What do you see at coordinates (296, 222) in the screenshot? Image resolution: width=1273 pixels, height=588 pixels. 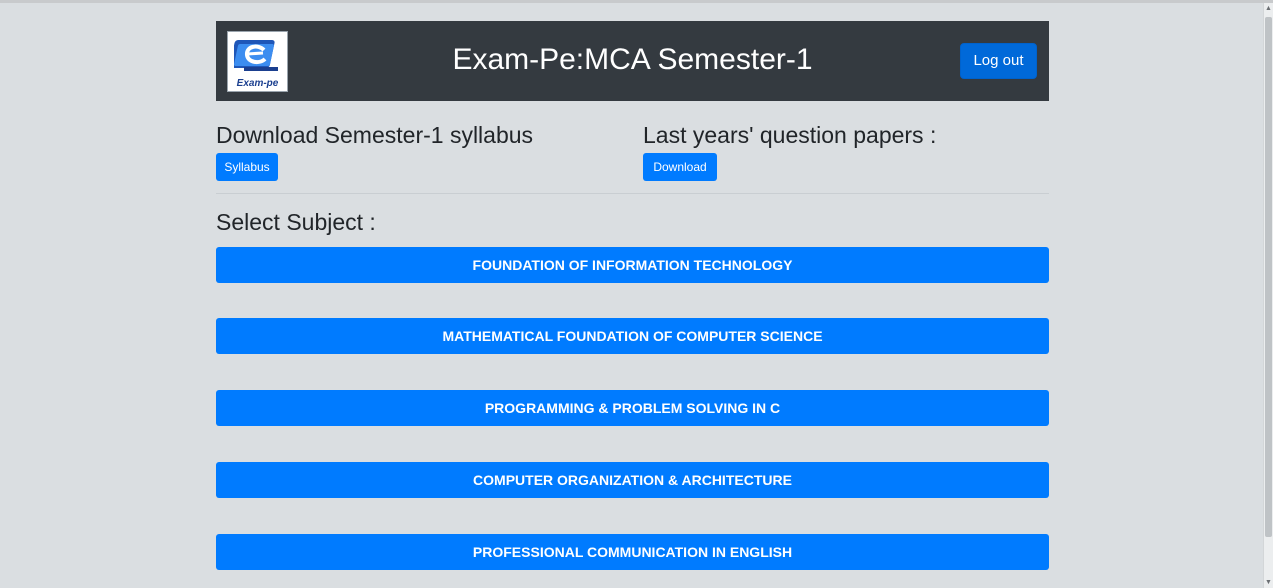 I see `select-subject-heading: Select Subject :` at bounding box center [296, 222].